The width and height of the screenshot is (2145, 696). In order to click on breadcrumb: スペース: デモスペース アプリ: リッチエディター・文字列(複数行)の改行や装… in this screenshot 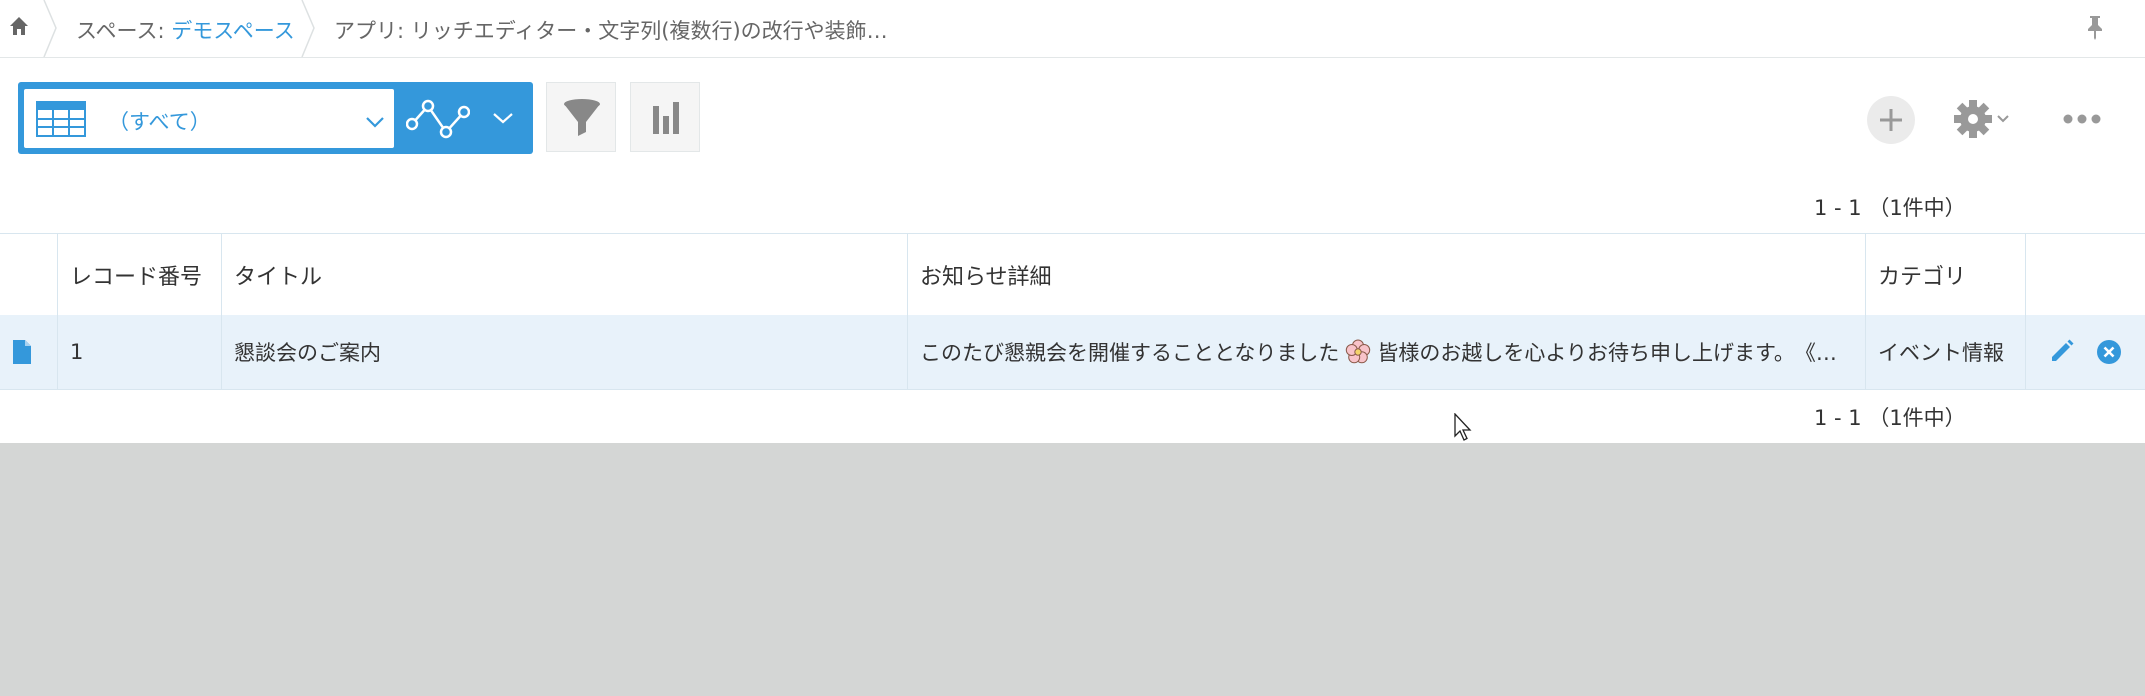, I will do `click(1072, 29)`.